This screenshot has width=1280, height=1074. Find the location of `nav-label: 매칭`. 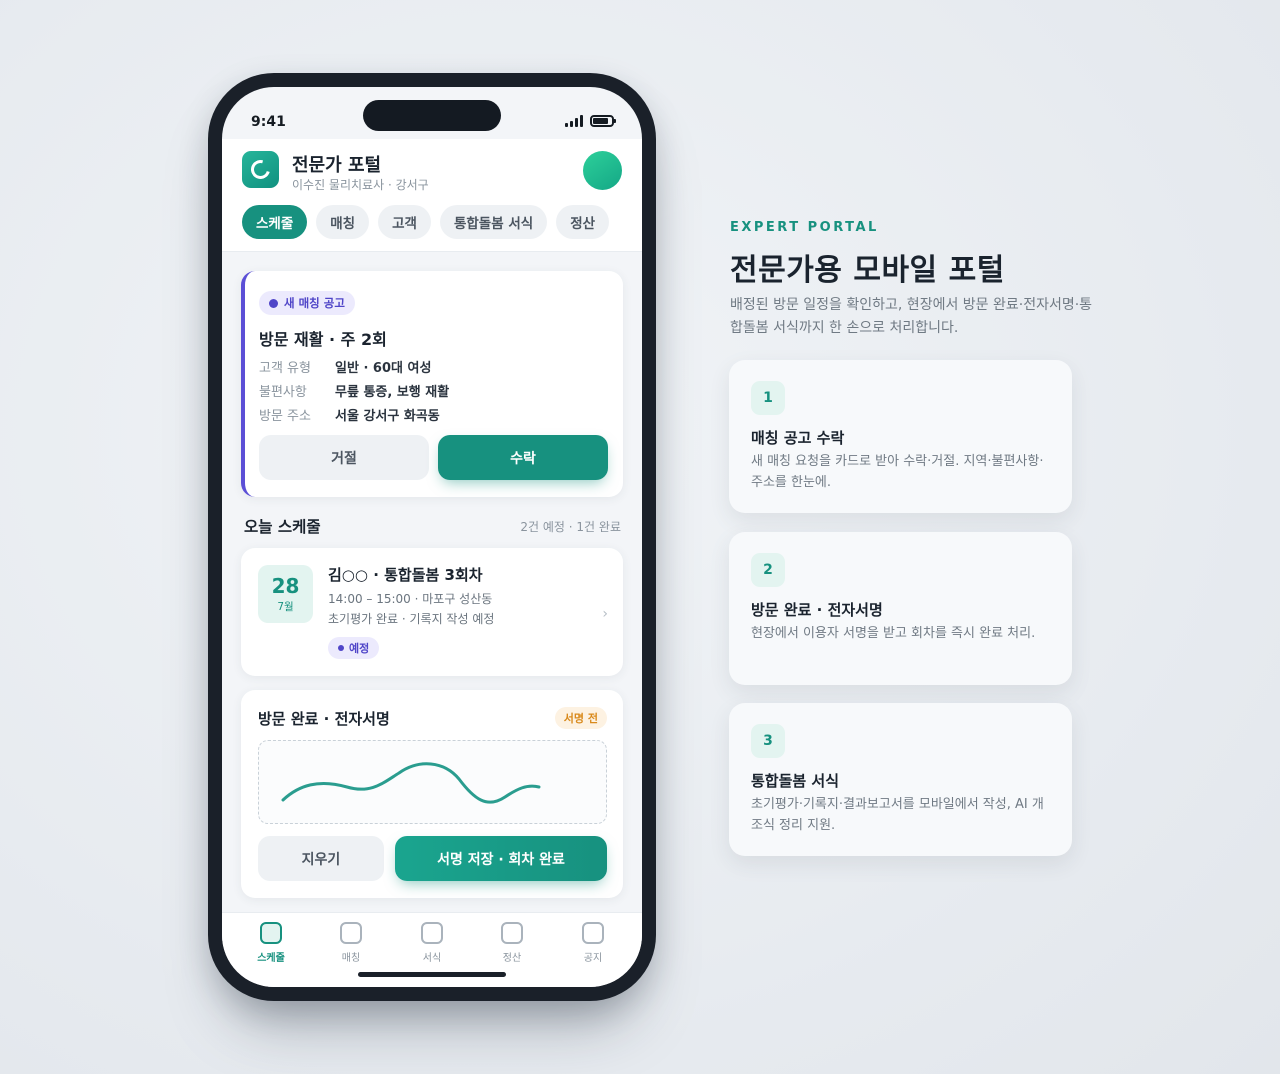

nav-label: 매칭 is located at coordinates (351, 958).